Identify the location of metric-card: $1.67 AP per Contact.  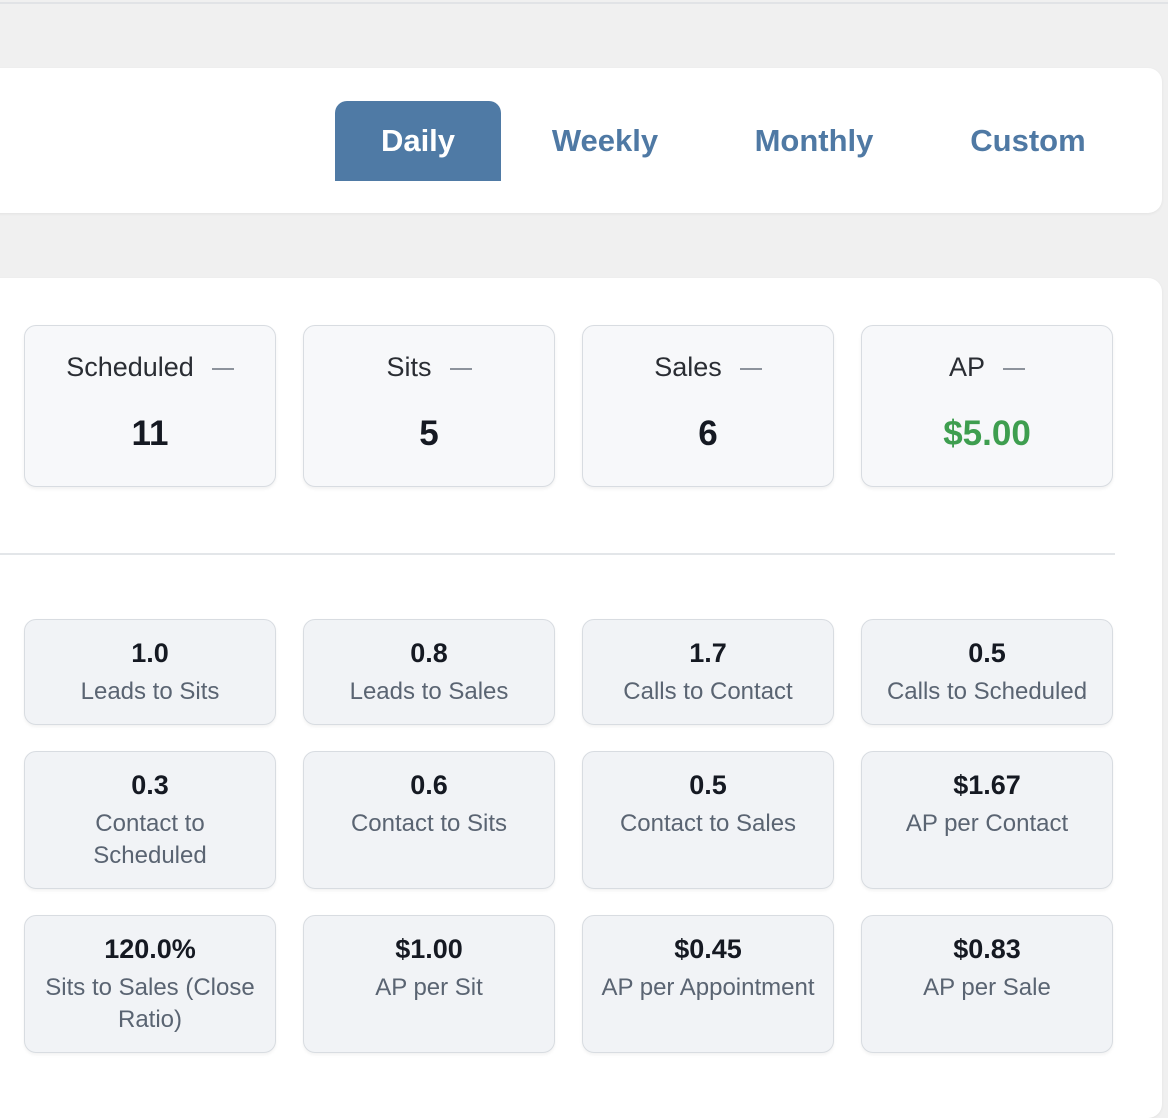
(987, 820).